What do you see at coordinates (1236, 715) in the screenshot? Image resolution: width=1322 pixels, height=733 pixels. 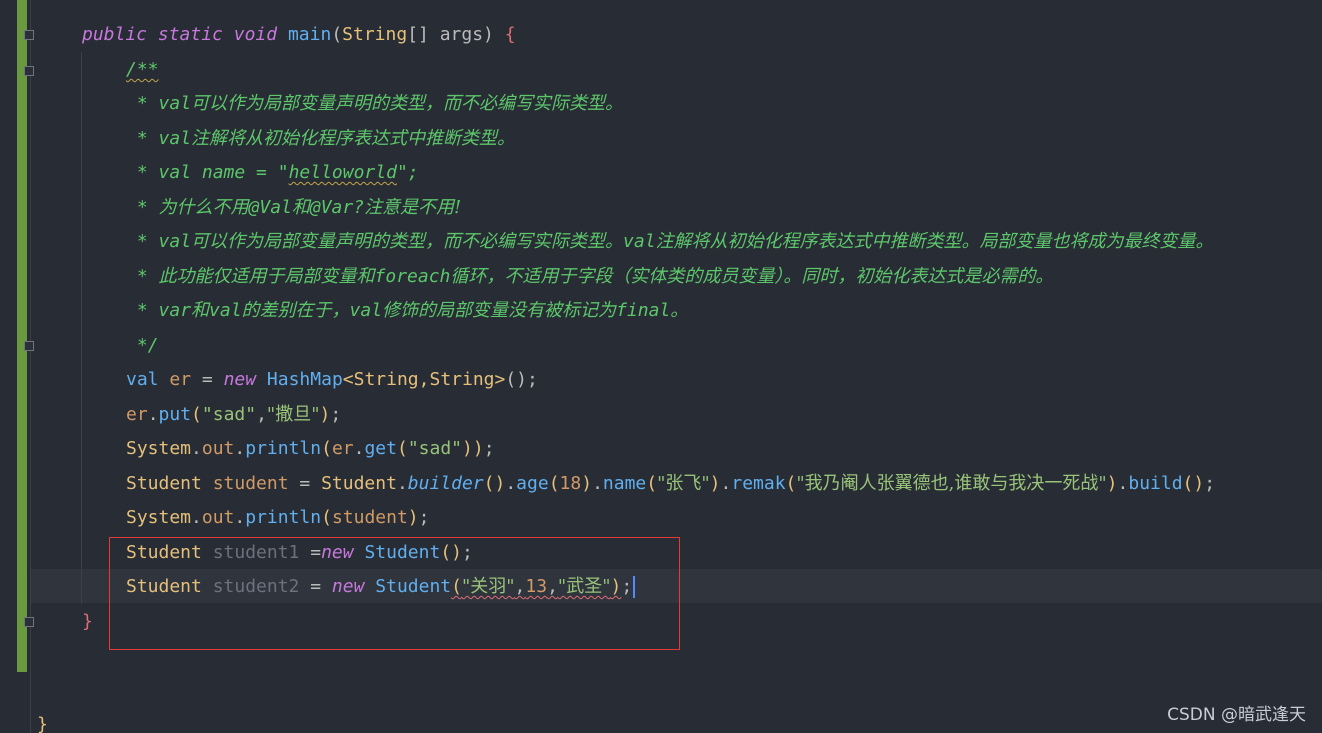 I see `watermark: CSDN @暗武逢天` at bounding box center [1236, 715].